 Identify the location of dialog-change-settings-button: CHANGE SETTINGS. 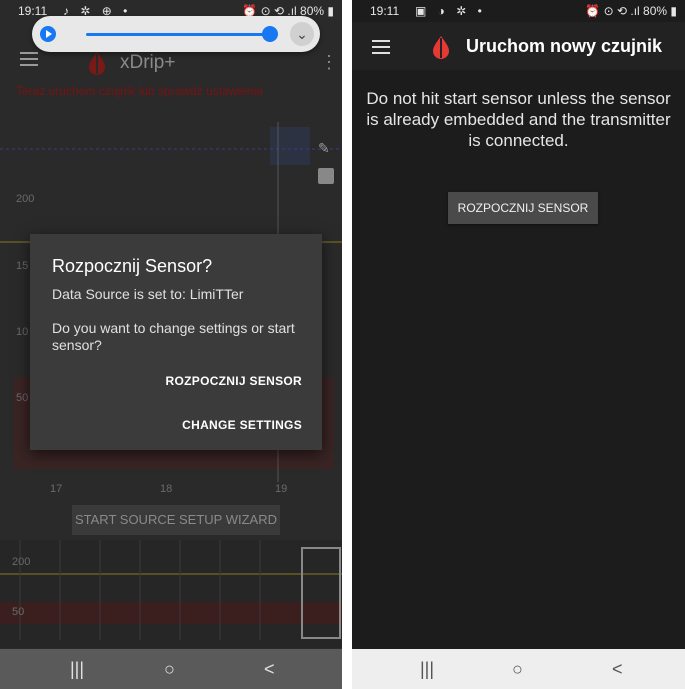
(242, 425).